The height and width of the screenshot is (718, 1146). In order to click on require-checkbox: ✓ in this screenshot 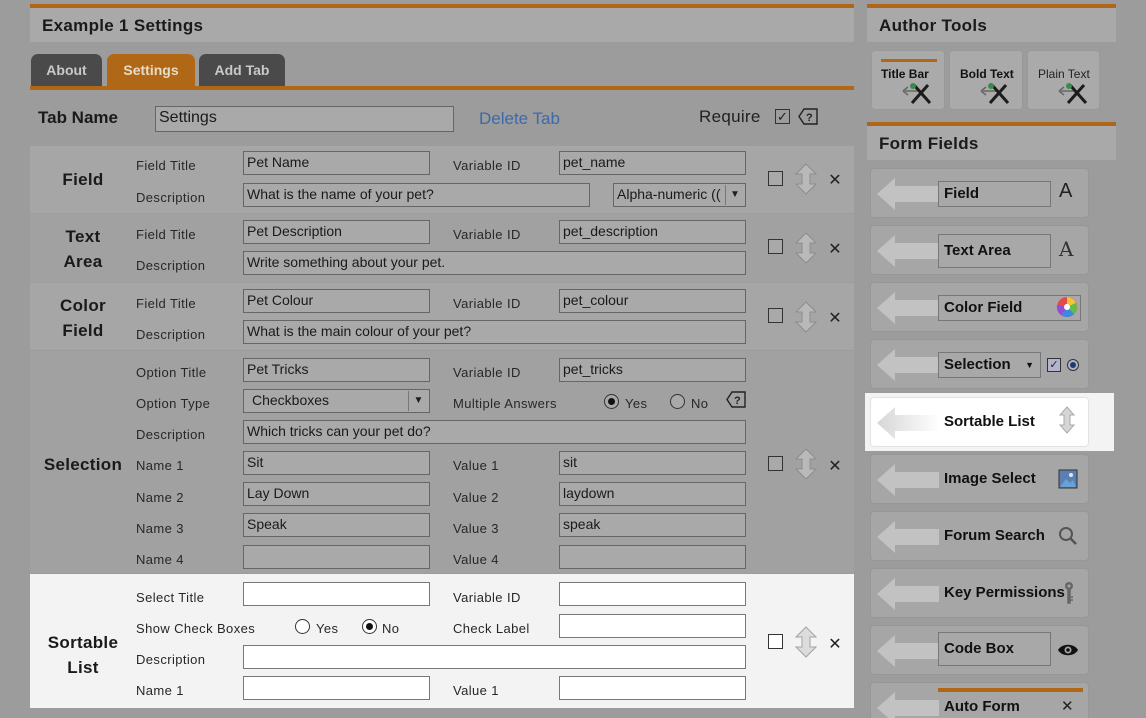, I will do `click(782, 116)`.